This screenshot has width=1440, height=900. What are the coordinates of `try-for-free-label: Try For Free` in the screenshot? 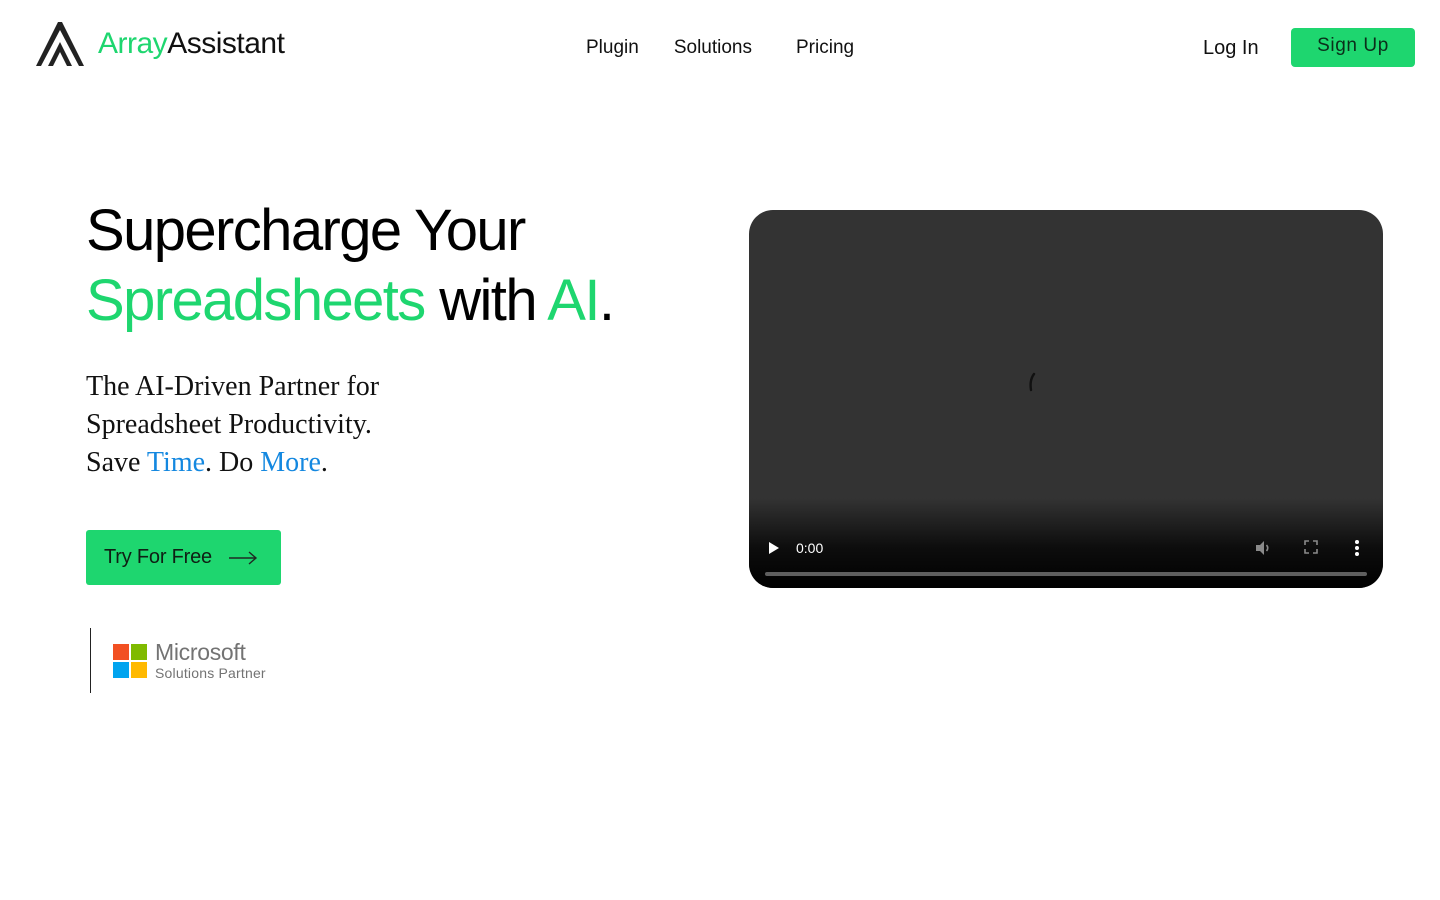 It's located at (158, 557).